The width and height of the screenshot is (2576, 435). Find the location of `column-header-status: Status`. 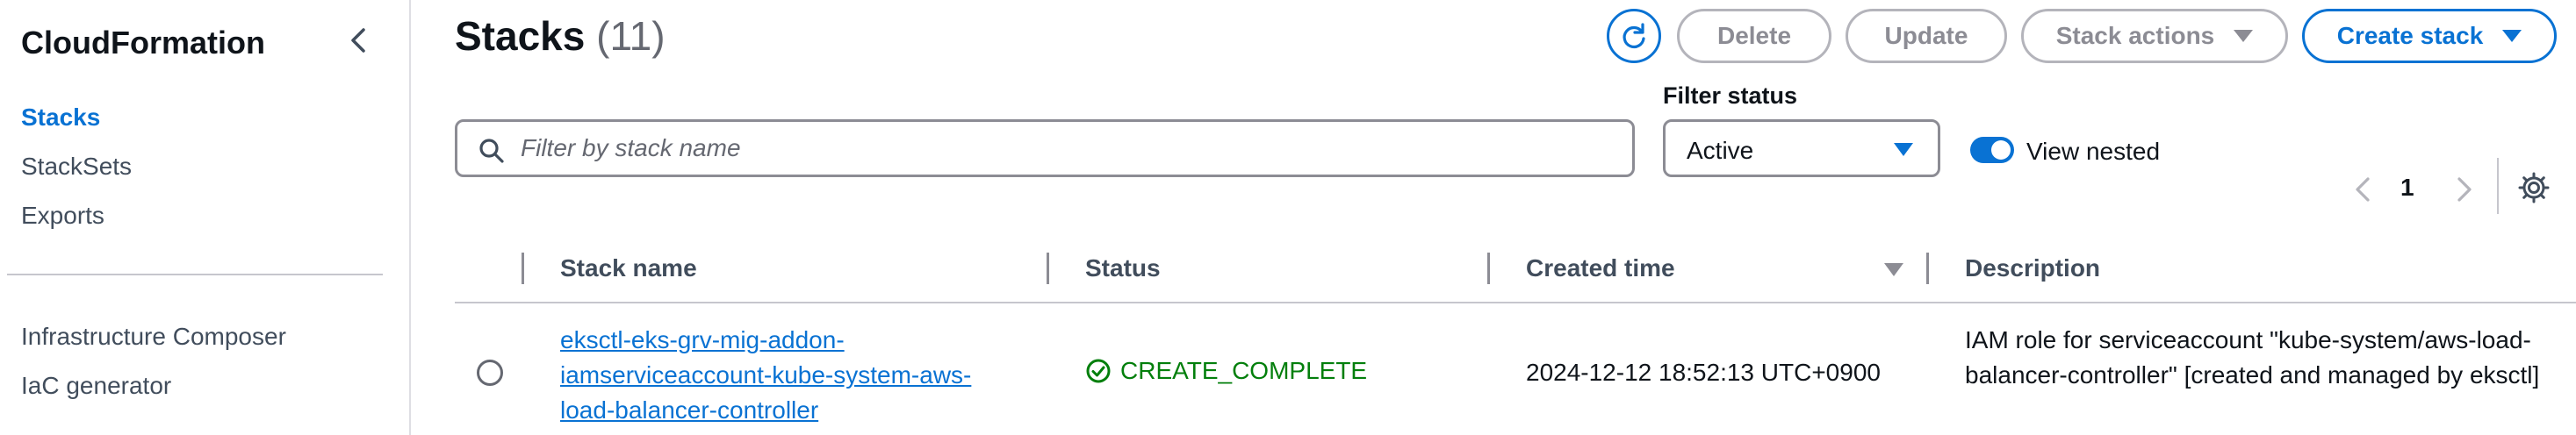

column-header-status: Status is located at coordinates (1123, 268).